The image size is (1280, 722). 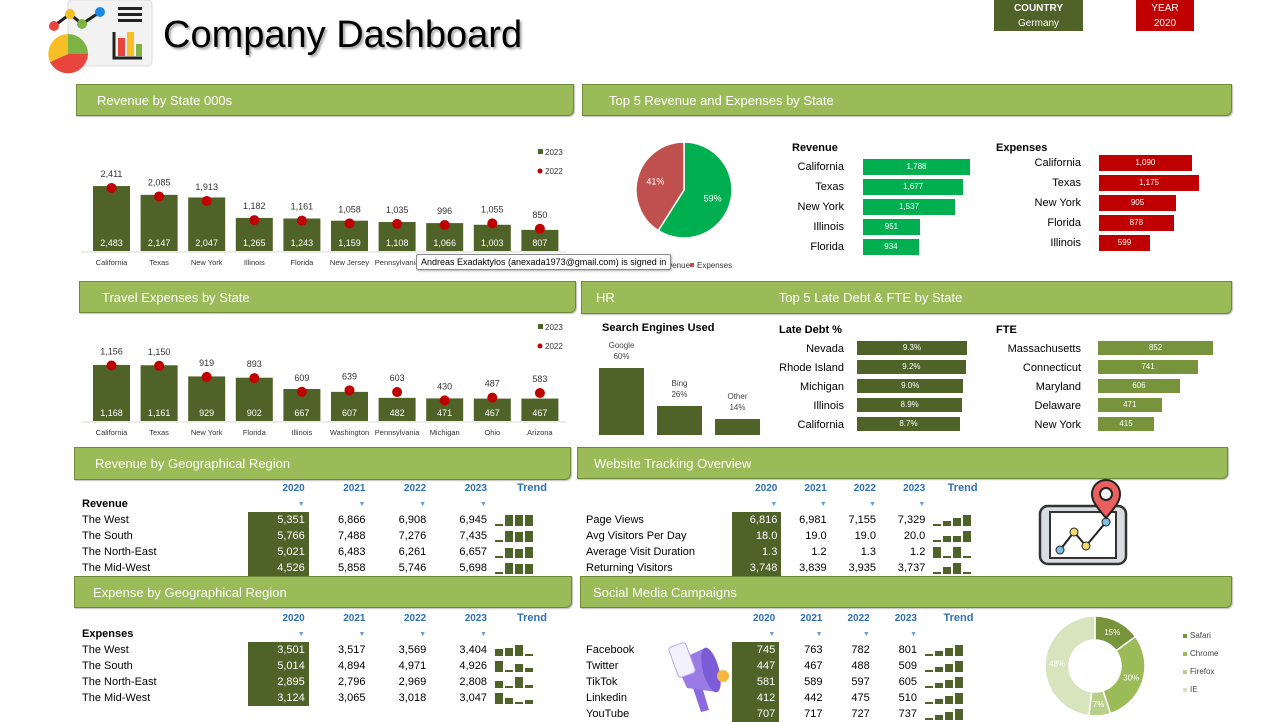 I want to click on cell-value: 7,155, so click(x=862, y=520).